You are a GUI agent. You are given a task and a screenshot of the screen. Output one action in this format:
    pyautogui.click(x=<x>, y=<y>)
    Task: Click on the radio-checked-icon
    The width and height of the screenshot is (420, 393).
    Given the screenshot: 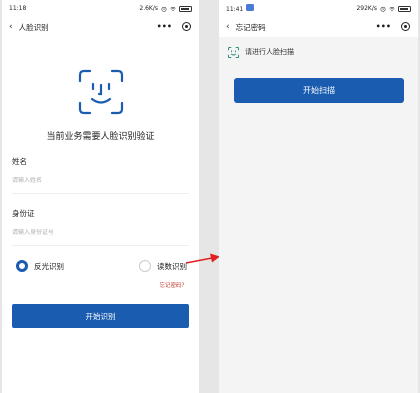 What is the action you would take?
    pyautogui.click(x=22, y=266)
    